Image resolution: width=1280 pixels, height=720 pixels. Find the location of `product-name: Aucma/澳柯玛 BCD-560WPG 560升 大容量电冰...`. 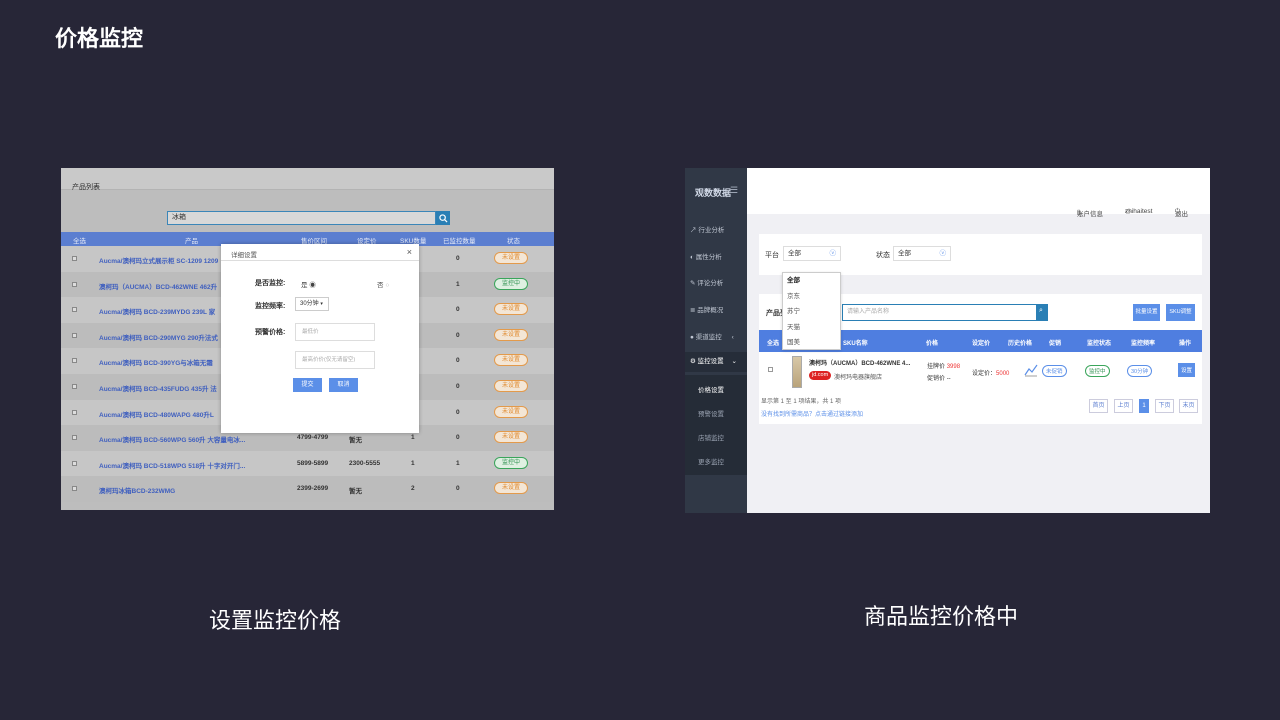

product-name: Aucma/澳柯玛 BCD-560WPG 560升 大容量电冰... is located at coordinates (172, 439).